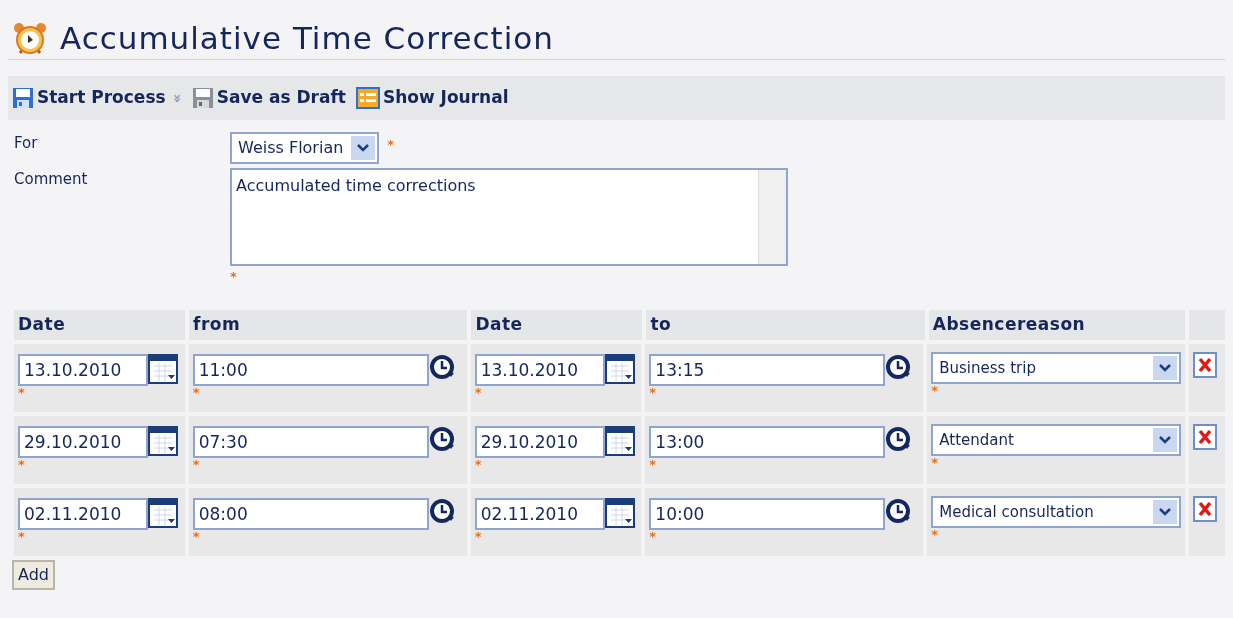 This screenshot has height=618, width=1233. I want to click on alarm-clock-icon, so click(30, 38).